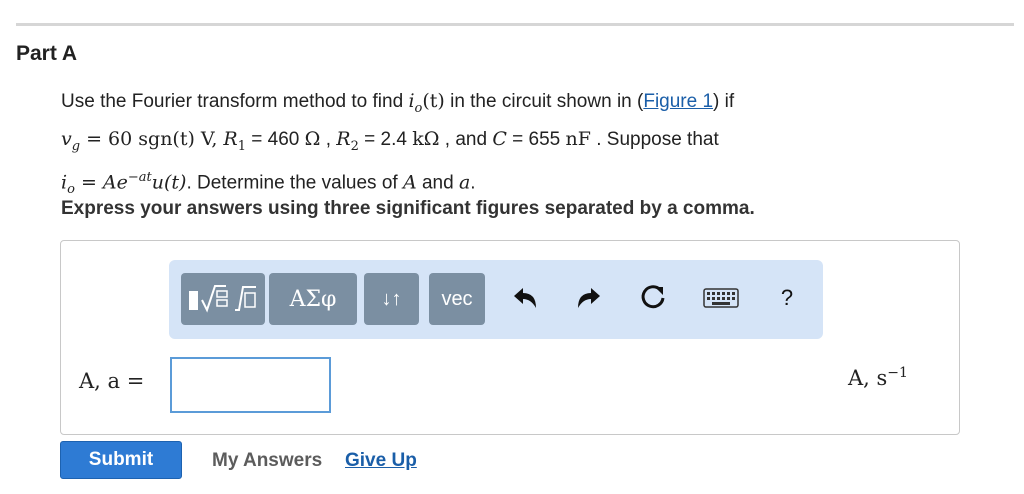 This screenshot has width=1024, height=494. Describe the element at coordinates (47, 53) in the screenshot. I see `part-title: Part A` at that location.